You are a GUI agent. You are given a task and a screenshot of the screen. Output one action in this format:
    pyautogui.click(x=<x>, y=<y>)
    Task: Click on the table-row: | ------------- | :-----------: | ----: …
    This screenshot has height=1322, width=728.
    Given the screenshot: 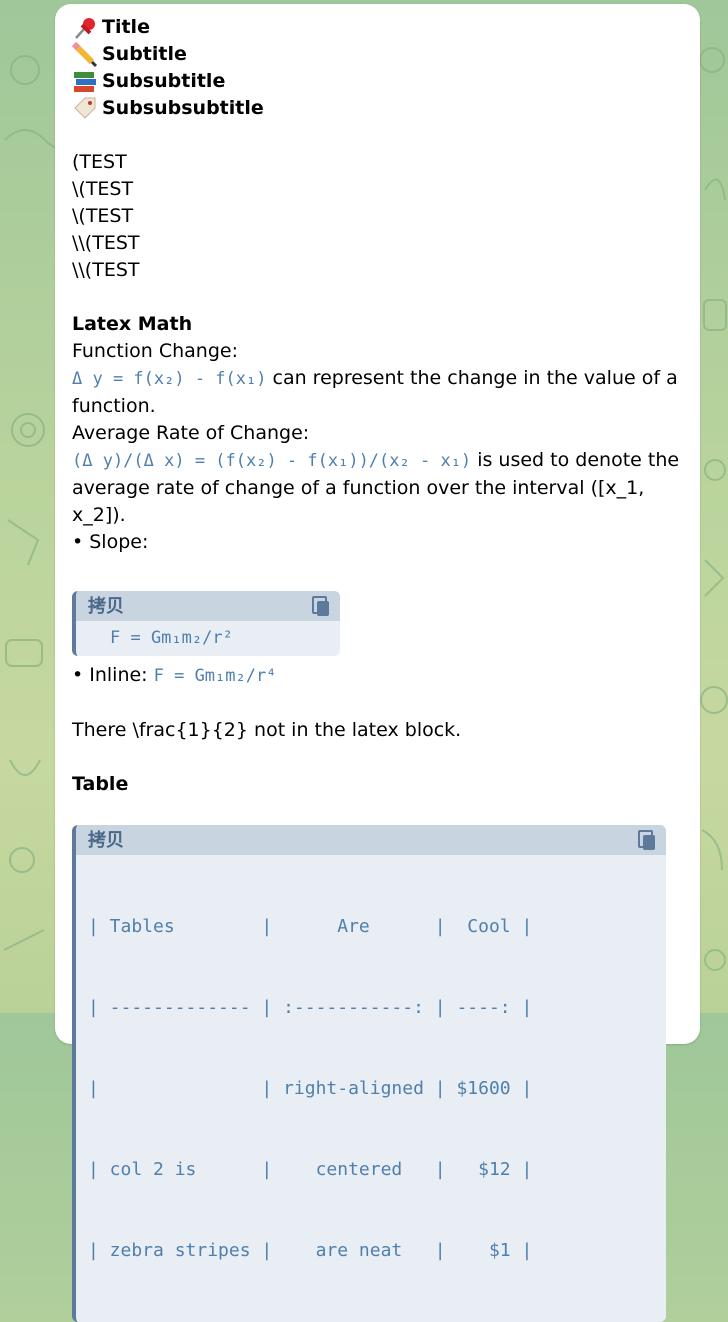 What is the action you would take?
    pyautogui.click(x=310, y=1007)
    